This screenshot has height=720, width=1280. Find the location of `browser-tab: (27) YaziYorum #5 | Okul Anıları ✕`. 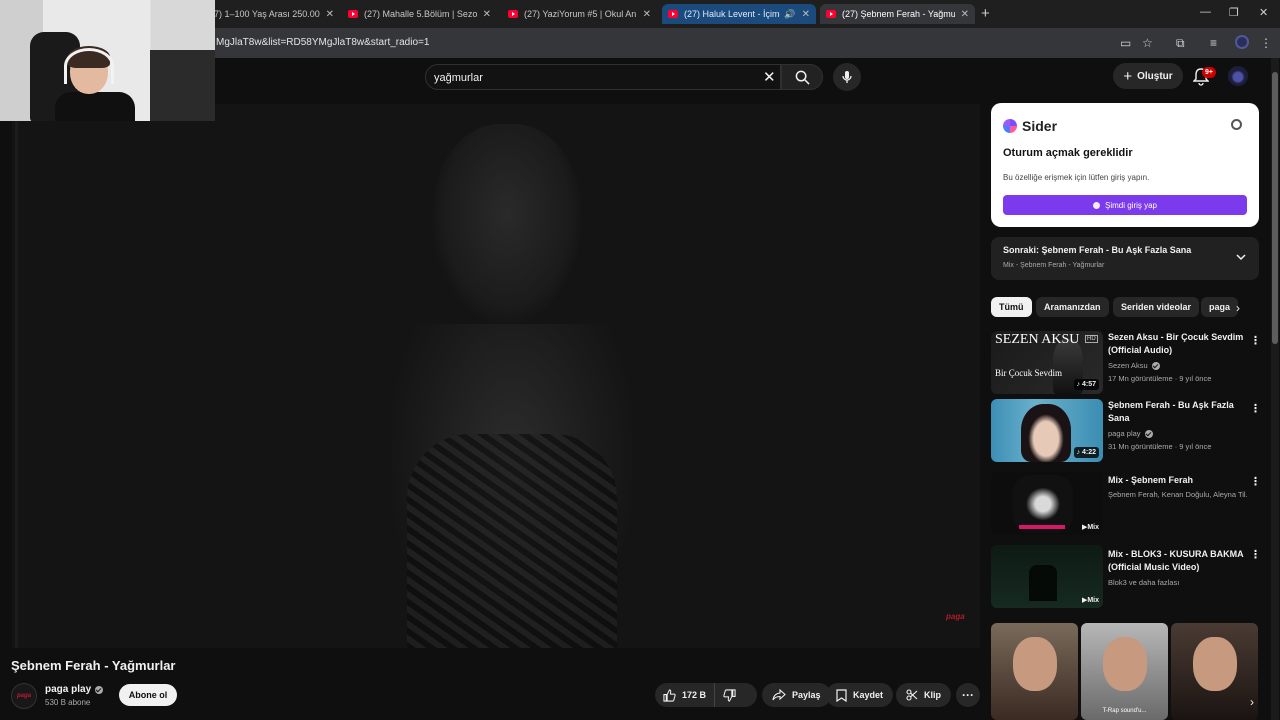

browser-tab: (27) YaziYorum #5 | Okul Anıları ✕ is located at coordinates (579, 14).